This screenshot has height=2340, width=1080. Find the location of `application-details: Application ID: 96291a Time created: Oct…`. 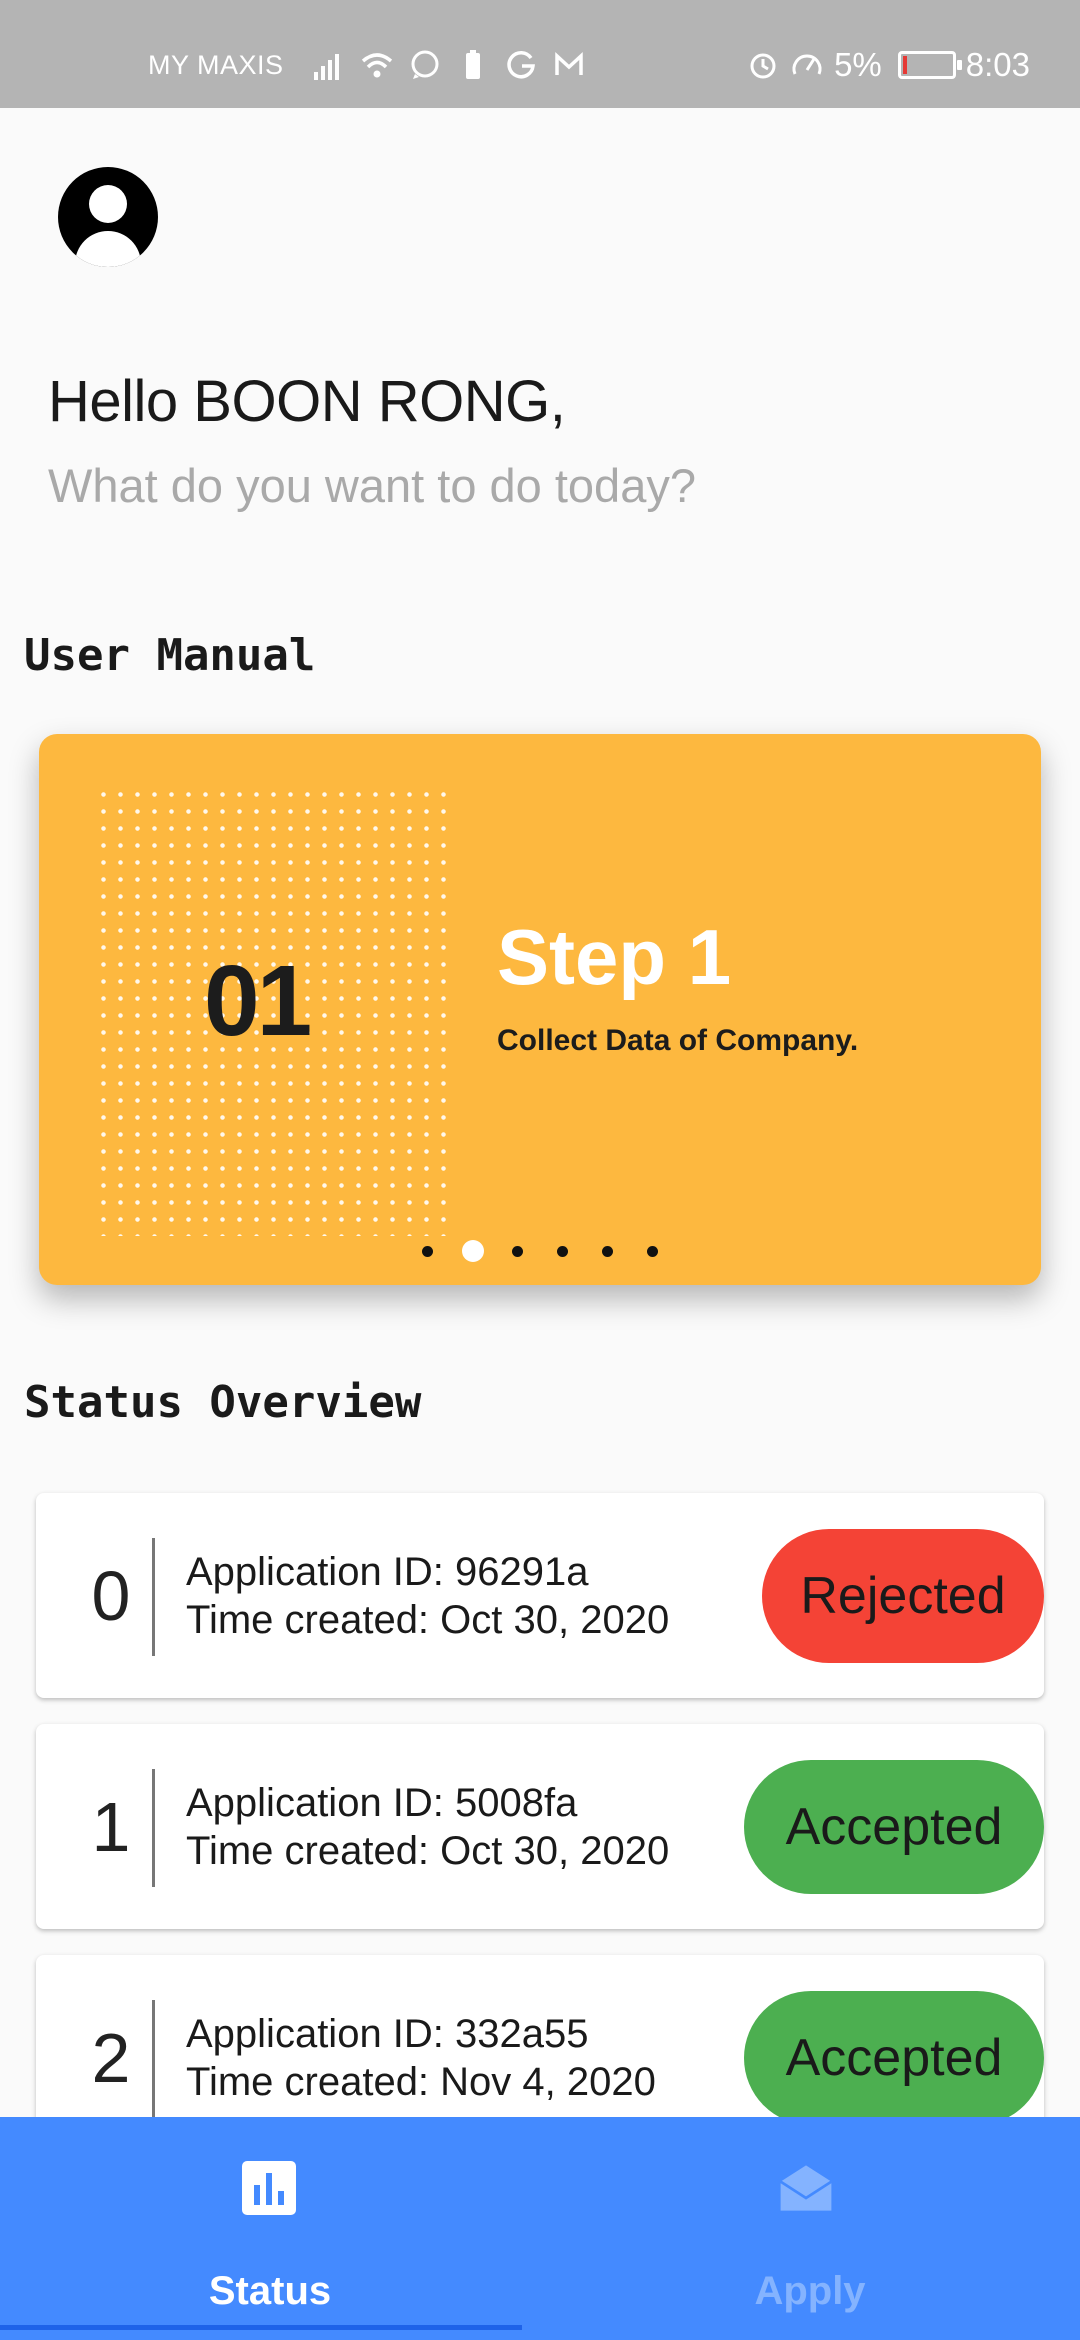

application-details: Application ID: 96291a Time created: Oct… is located at coordinates (427, 1596).